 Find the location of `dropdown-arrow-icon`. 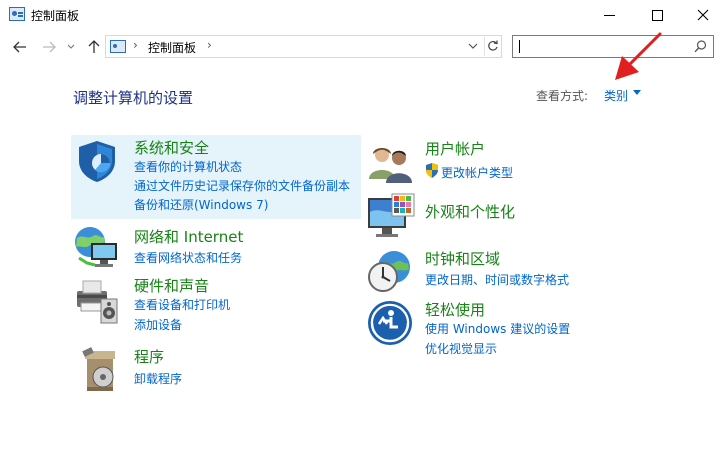

dropdown-arrow-icon is located at coordinates (637, 92).